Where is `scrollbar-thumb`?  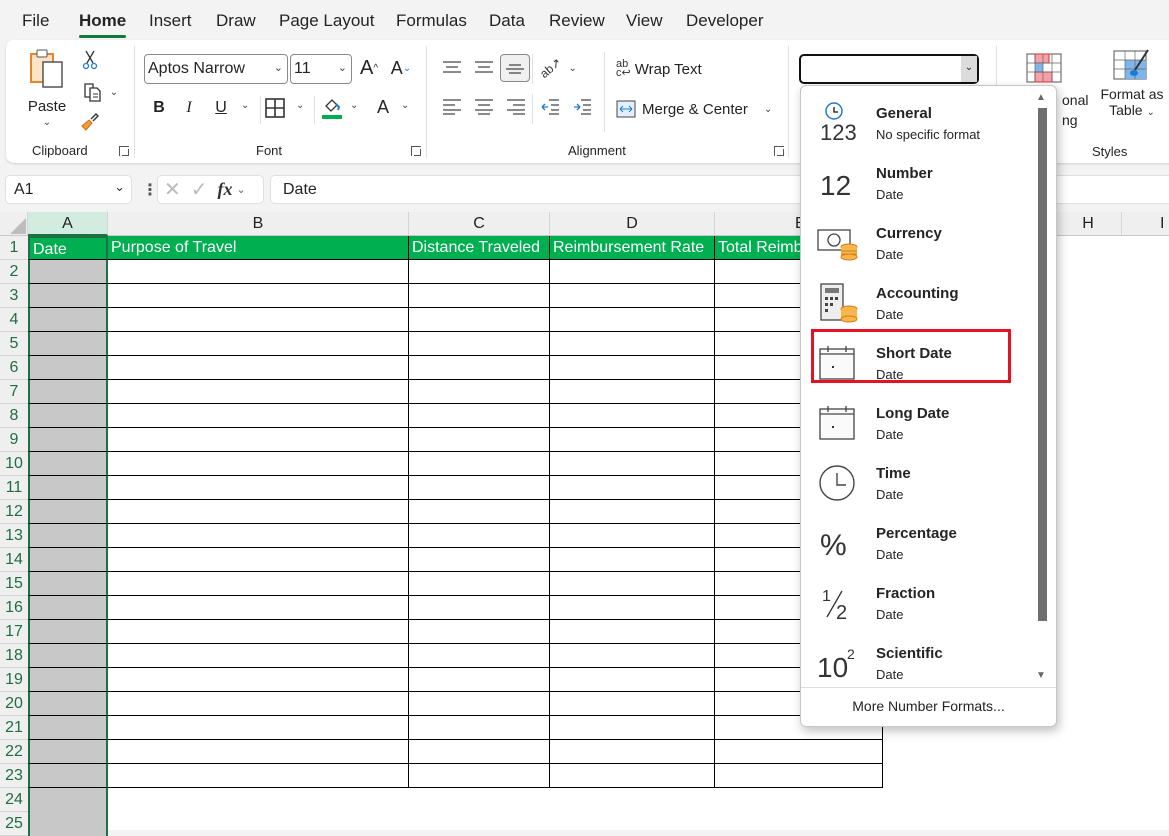 scrollbar-thumb is located at coordinates (1042, 364).